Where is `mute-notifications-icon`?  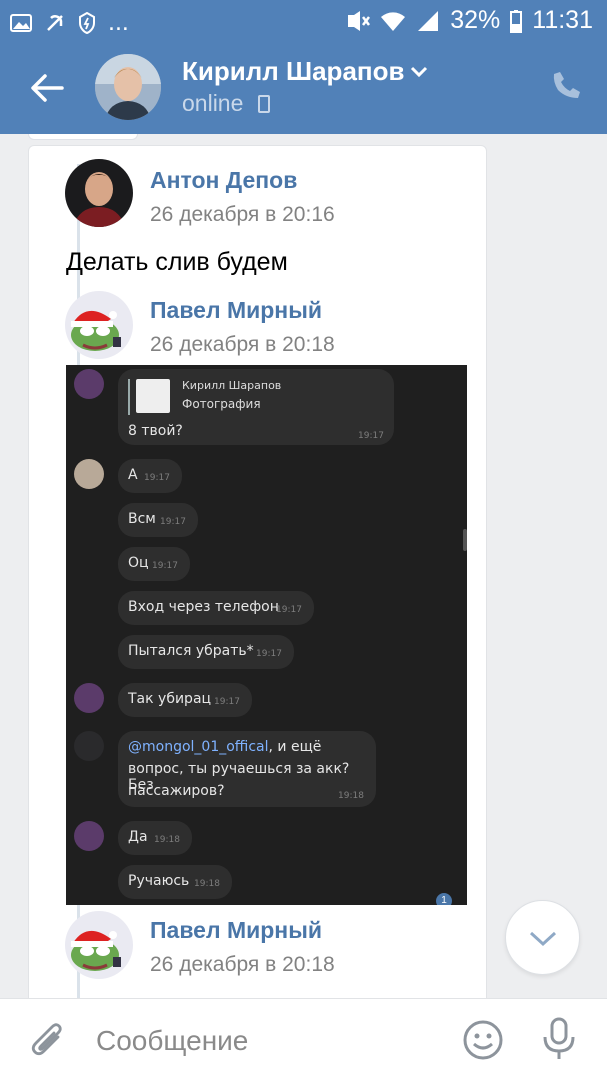
mute-notifications-icon is located at coordinates (55, 22).